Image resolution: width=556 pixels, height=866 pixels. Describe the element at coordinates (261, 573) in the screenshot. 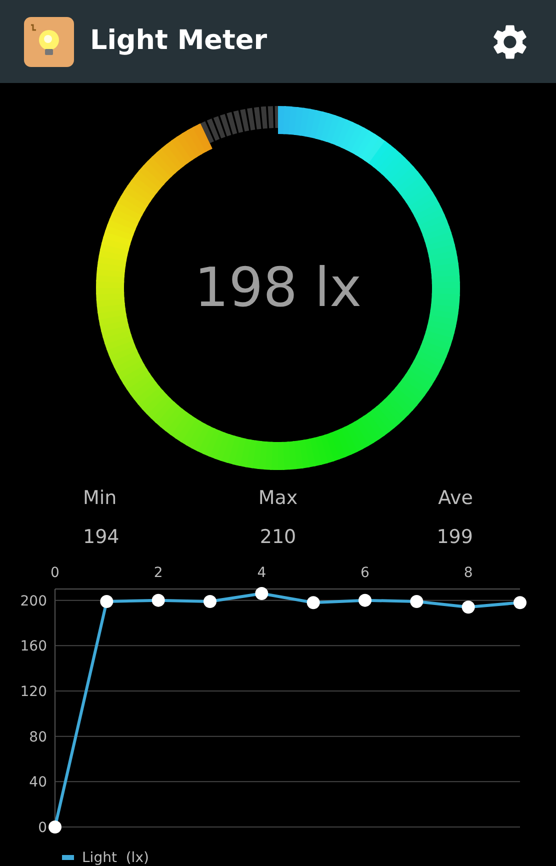

I see `x-tick-label: 4` at that location.